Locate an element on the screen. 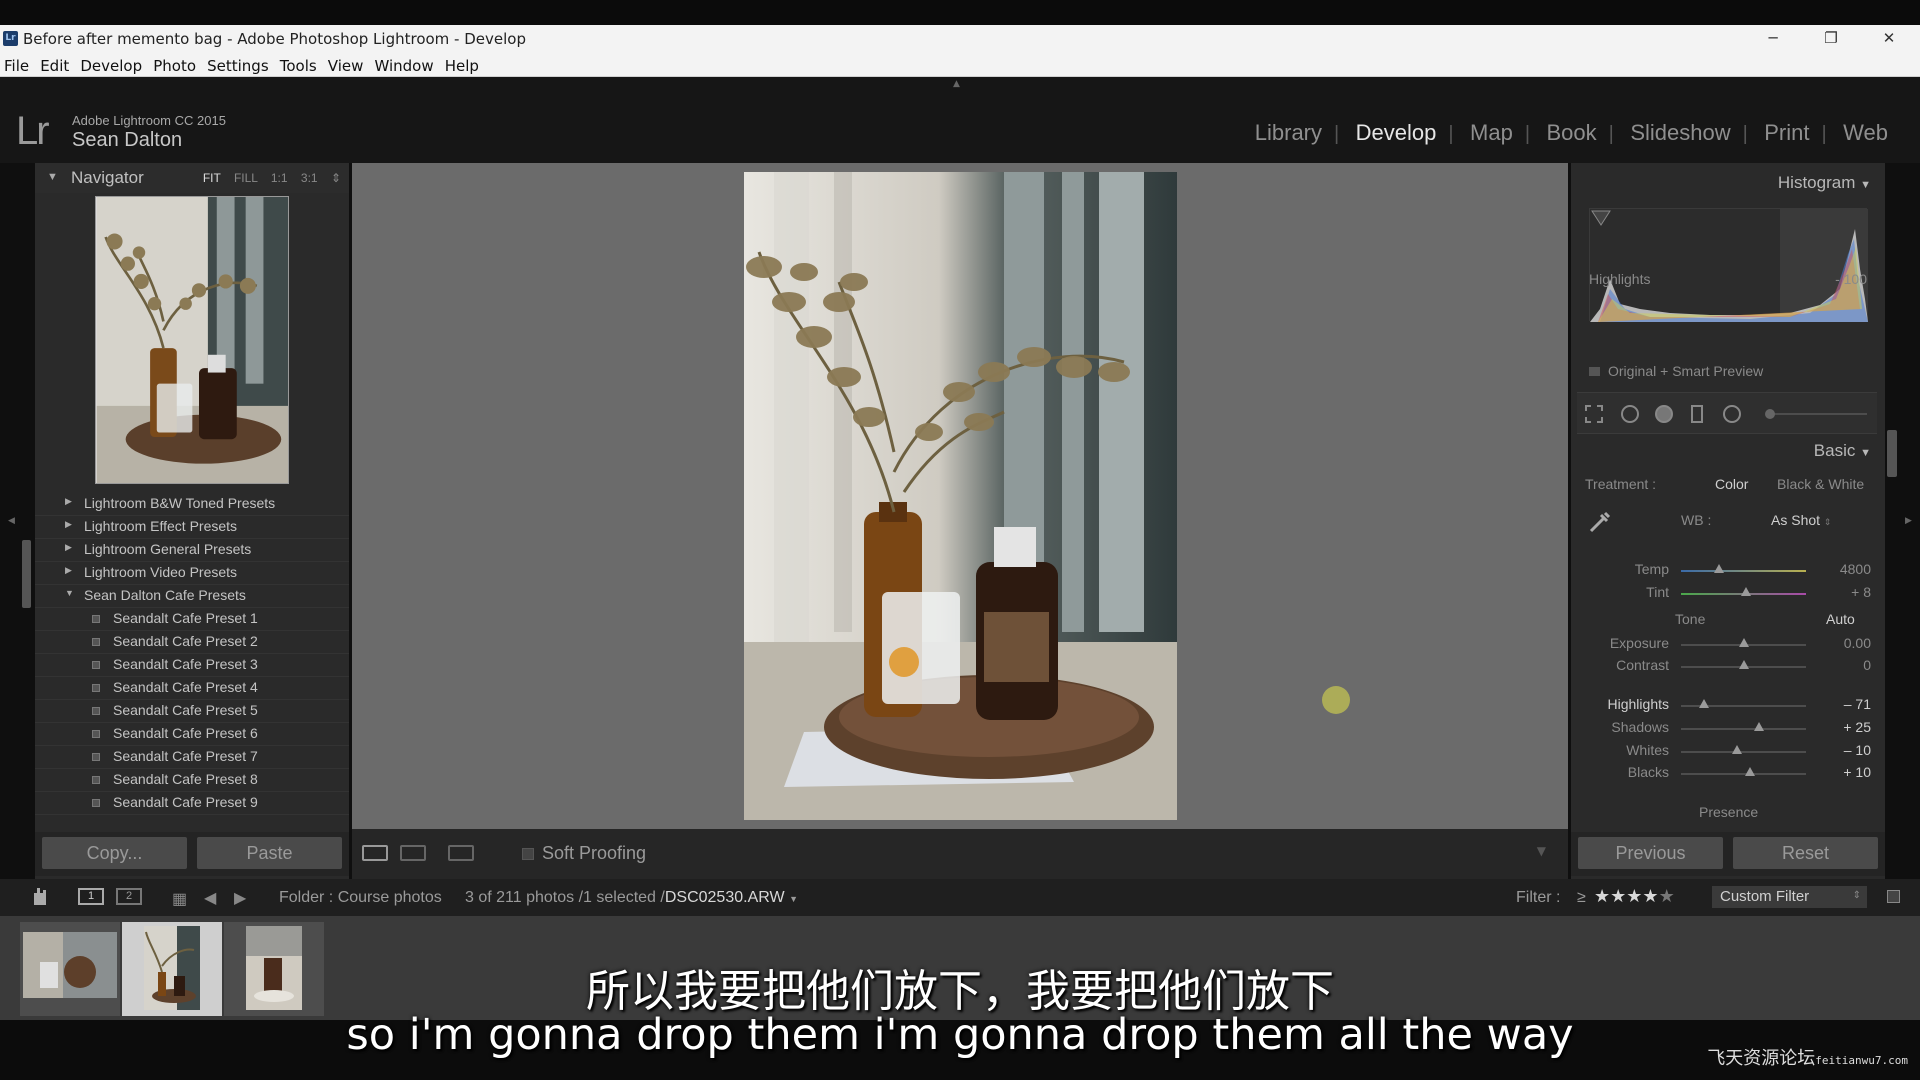  module-web: Web is located at coordinates (1865, 133).